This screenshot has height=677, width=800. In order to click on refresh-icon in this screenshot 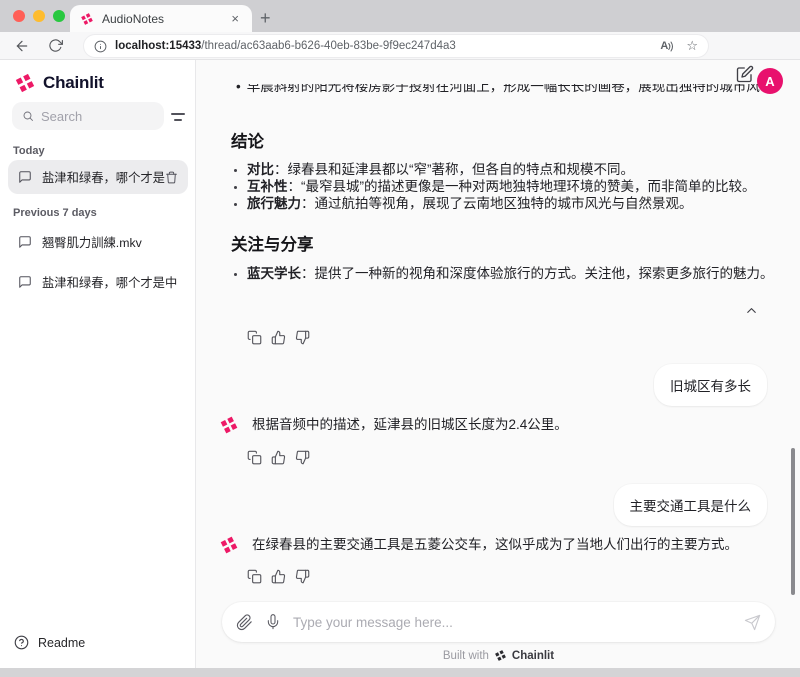, I will do `click(55, 45)`.